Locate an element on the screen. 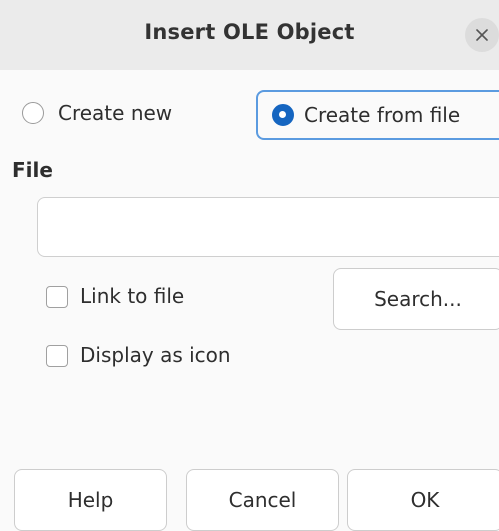 This screenshot has height=531, width=499. radio-create-from-file-label: Create from file is located at coordinates (382, 115).